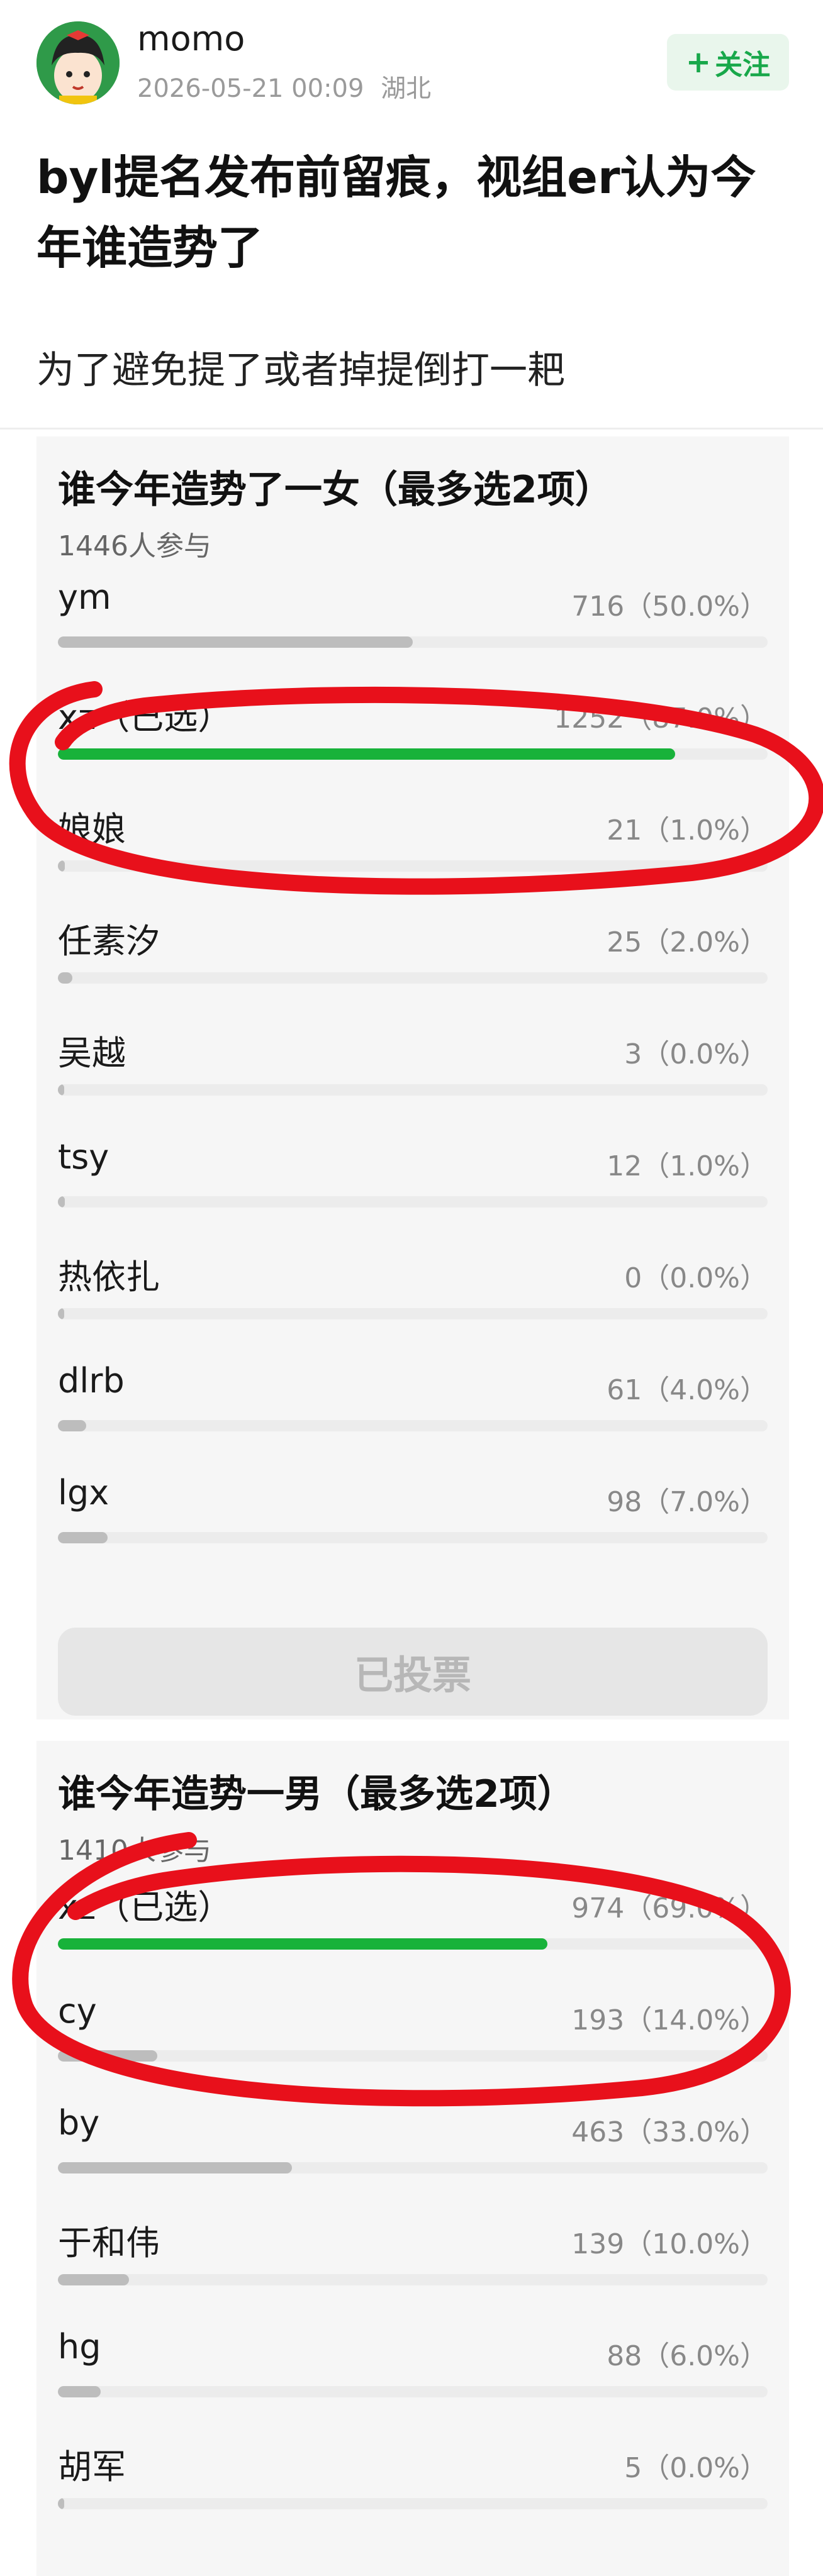  Describe the element at coordinates (109, 2240) in the screenshot. I see `poll-option-label: 于和伟` at that location.